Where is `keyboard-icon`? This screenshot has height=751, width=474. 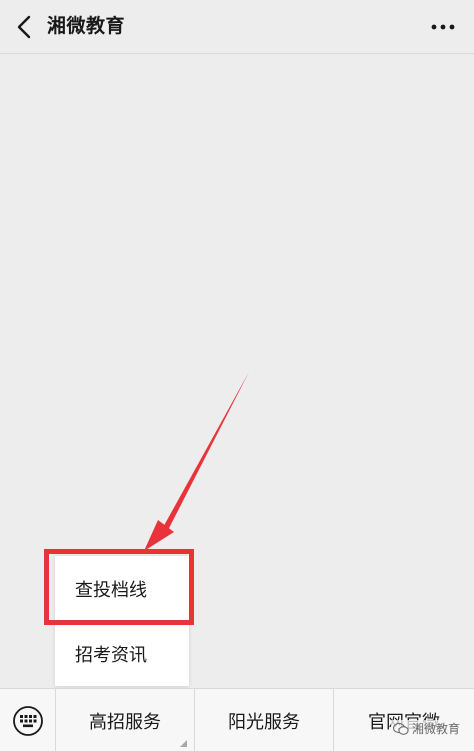 keyboard-icon is located at coordinates (27, 720).